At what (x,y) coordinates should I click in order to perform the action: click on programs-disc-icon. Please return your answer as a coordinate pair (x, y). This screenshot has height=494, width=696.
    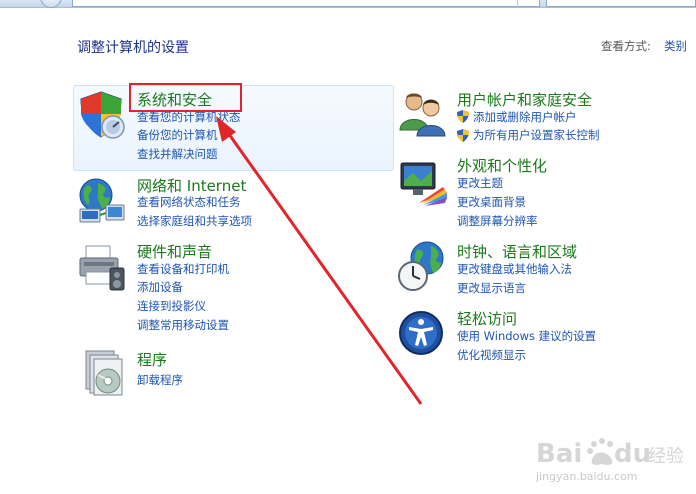
    Looking at the image, I should click on (104, 373).